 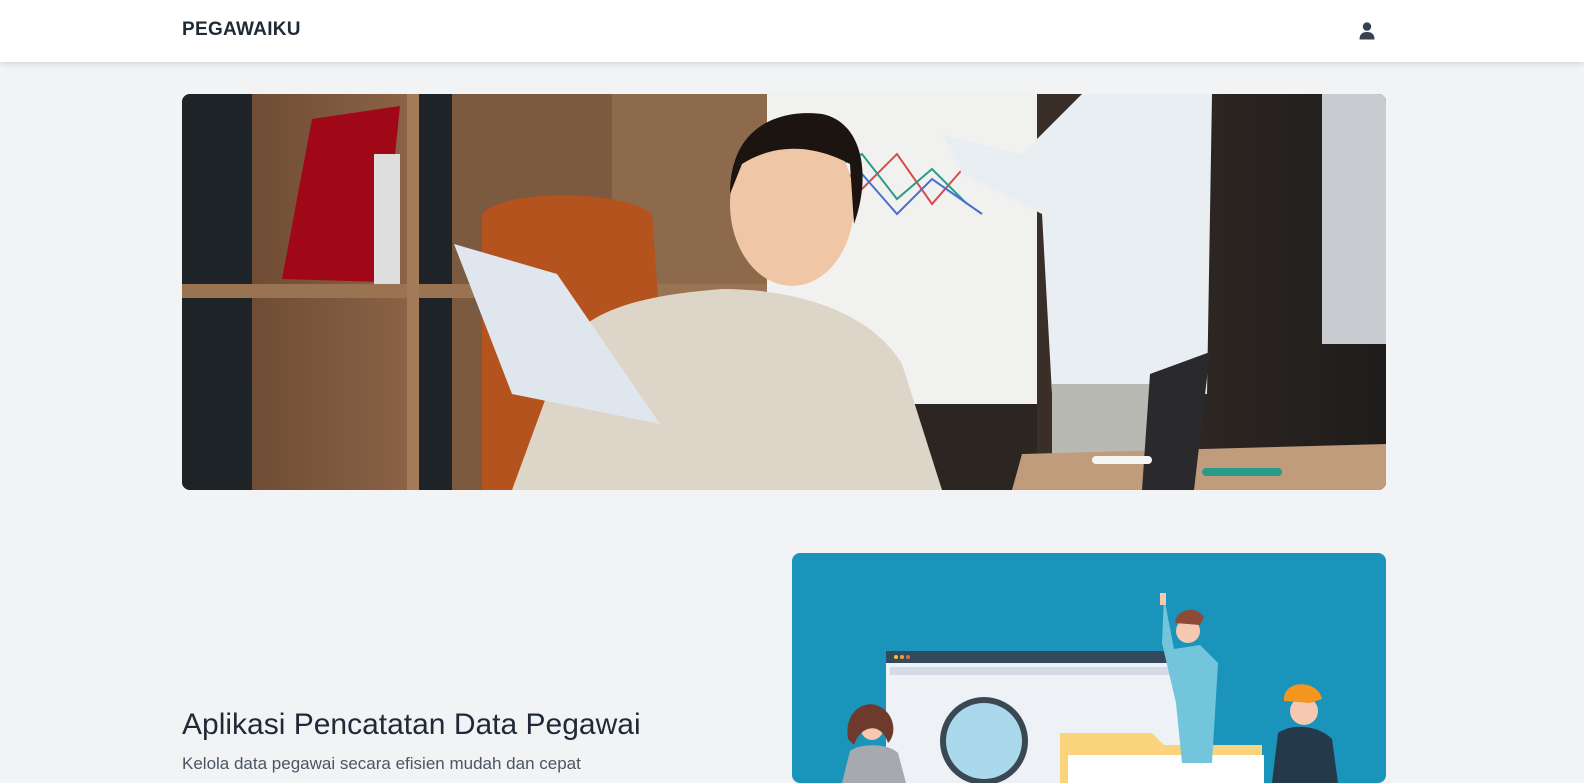 What do you see at coordinates (241, 30) in the screenshot?
I see `brand-logo: PEGAWAIKU` at bounding box center [241, 30].